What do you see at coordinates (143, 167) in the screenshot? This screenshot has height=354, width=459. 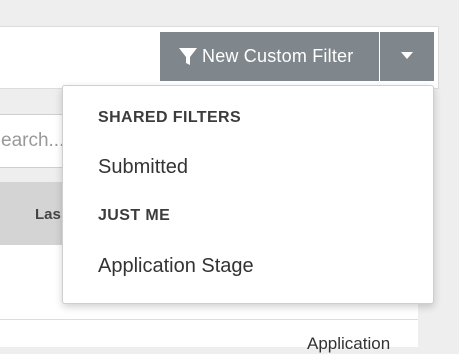 I see `menu-item-submitted: Submitted` at bounding box center [143, 167].